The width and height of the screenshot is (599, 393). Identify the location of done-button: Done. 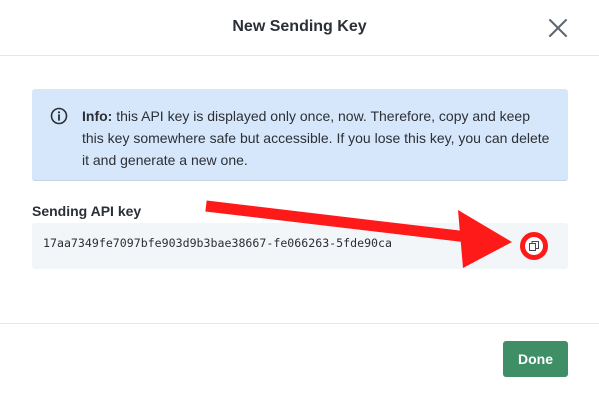
(535, 359).